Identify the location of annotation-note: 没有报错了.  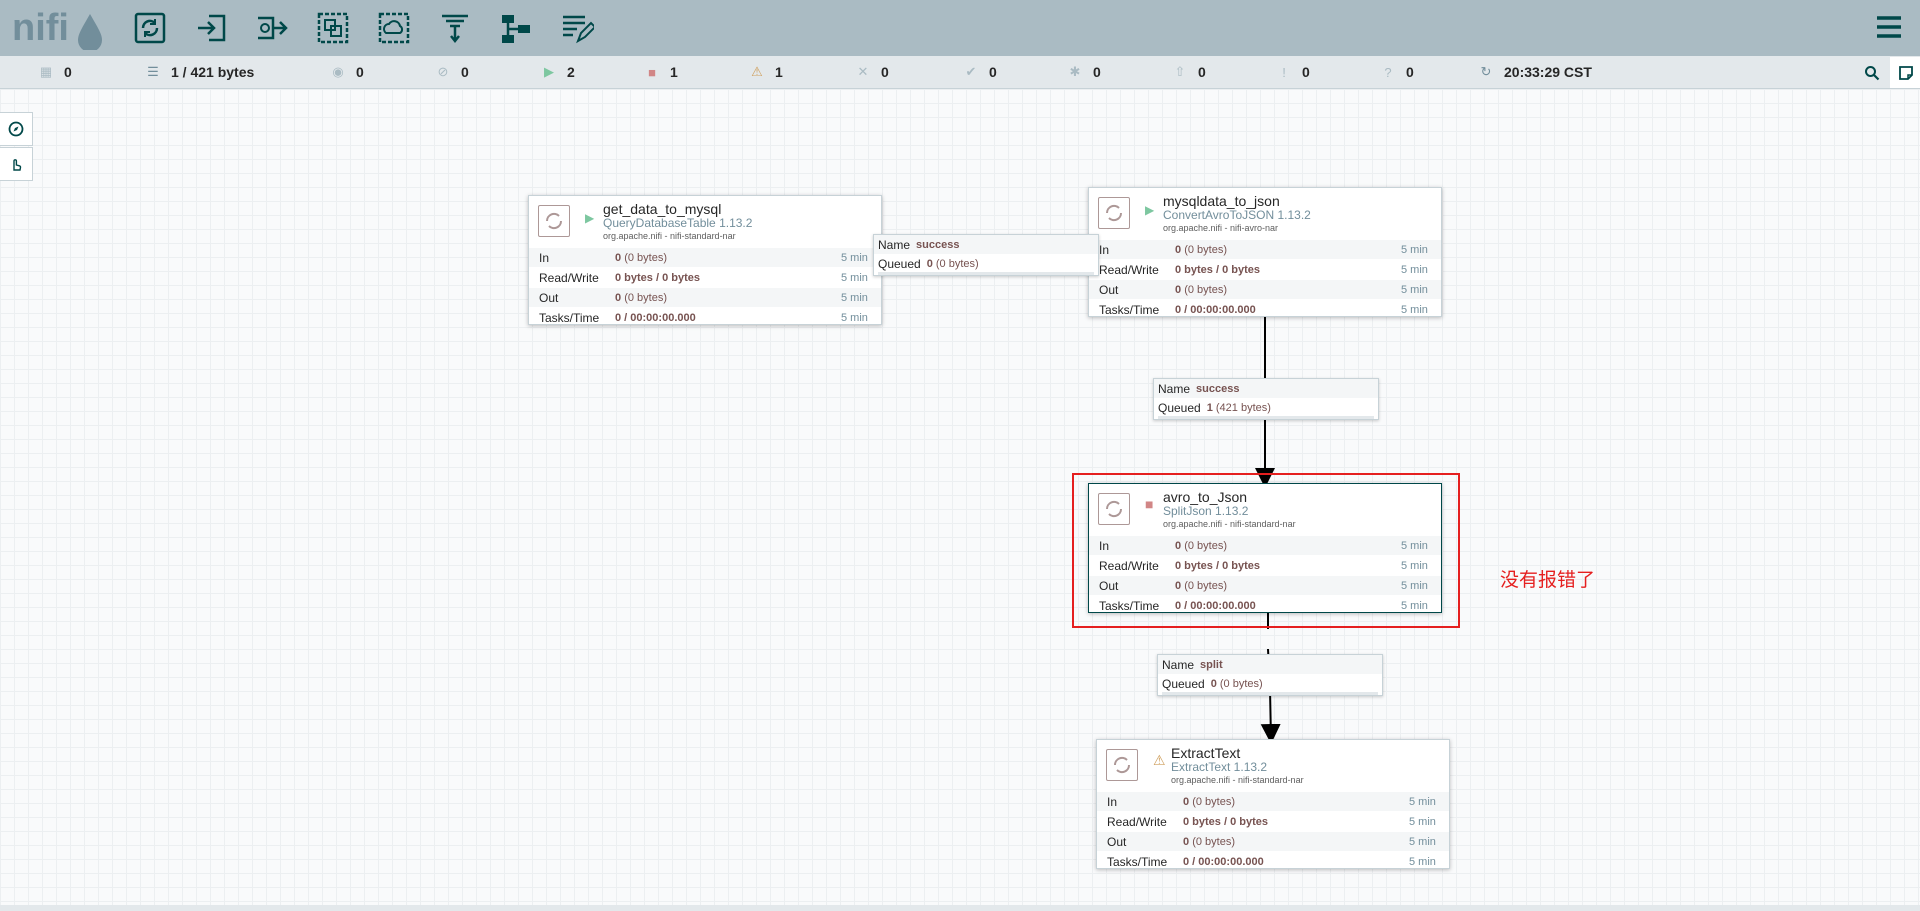
(1548, 580).